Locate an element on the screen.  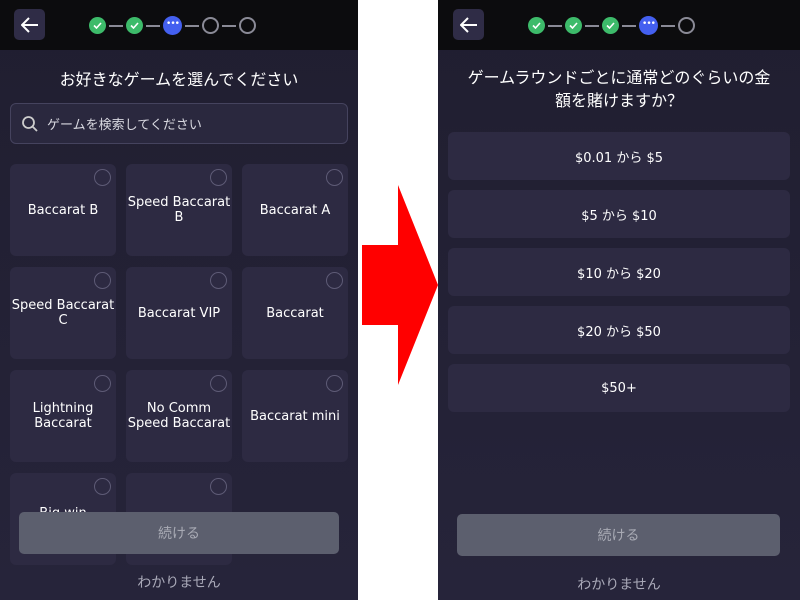
game-card: No Comm Speed Baccarat is located at coordinates (179, 416).